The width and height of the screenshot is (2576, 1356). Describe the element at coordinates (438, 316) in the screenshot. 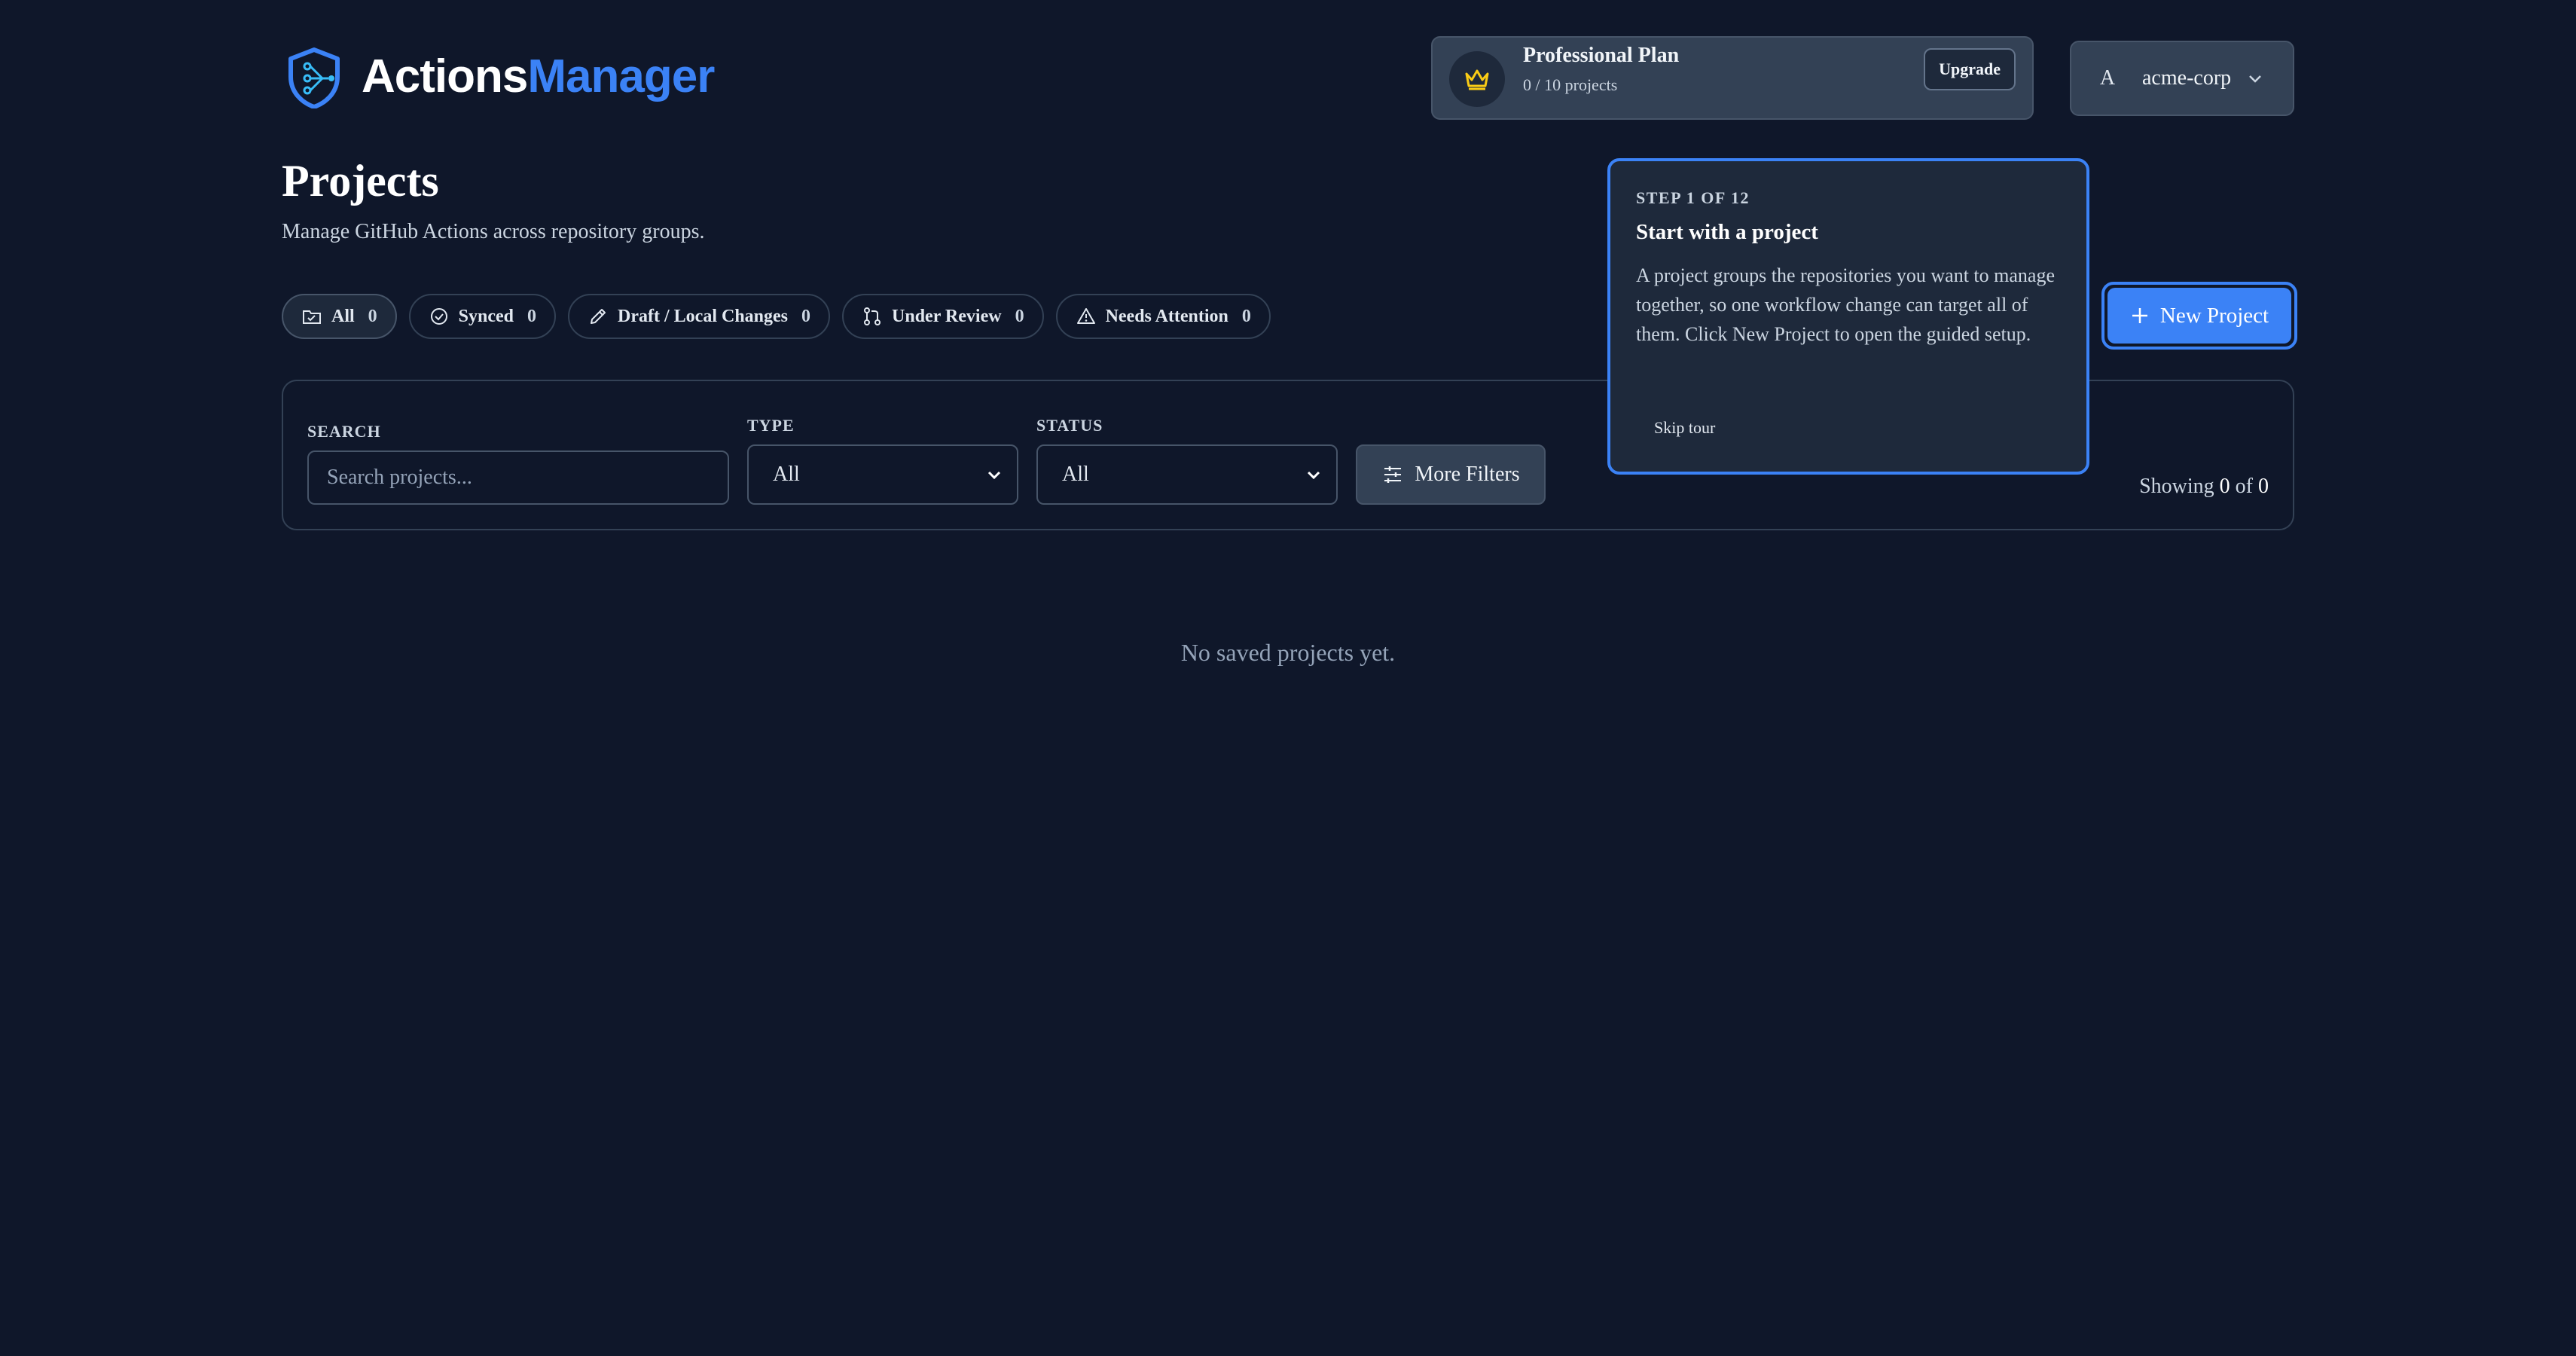

I see `check-circle-icon` at that location.